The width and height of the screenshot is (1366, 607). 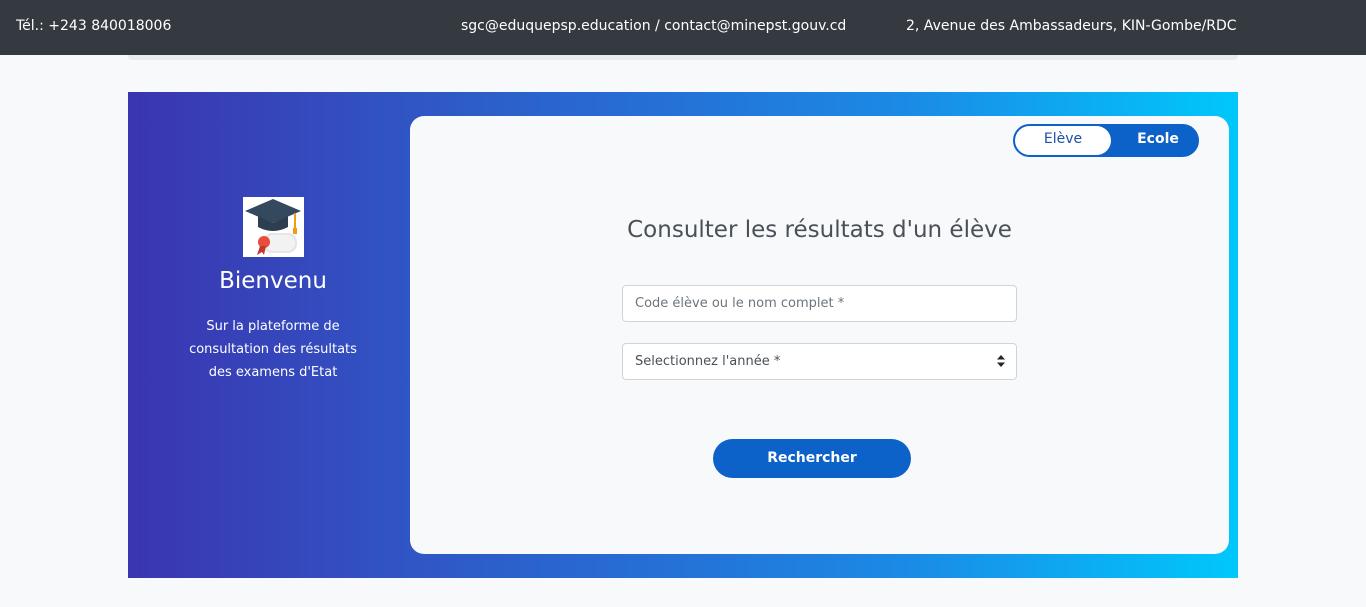 I want to click on toggle-eleve: Elève, so click(x=1063, y=140).